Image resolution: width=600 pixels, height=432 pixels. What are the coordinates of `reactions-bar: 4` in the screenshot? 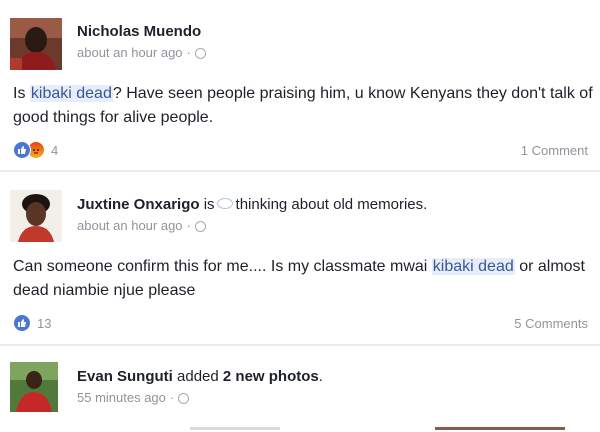 It's located at (35, 150).